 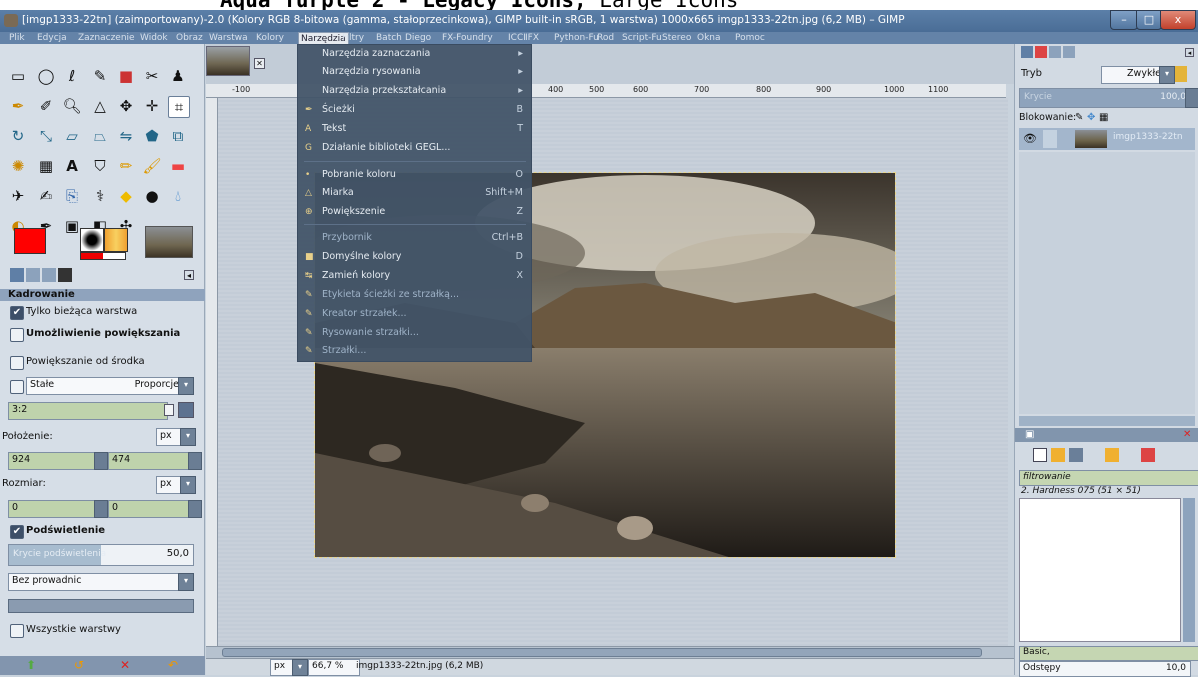 I want to click on align-icon: ✛, so click(x=152, y=106).